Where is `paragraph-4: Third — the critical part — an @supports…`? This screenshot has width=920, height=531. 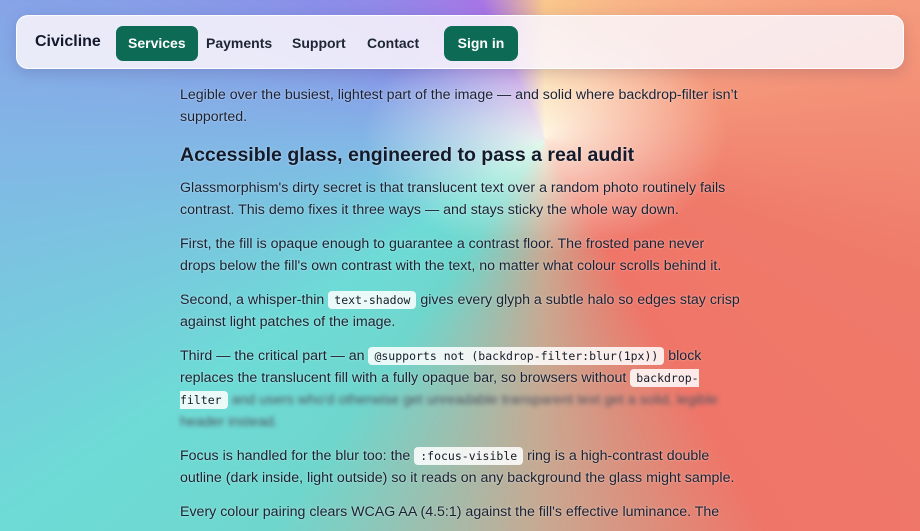 paragraph-4: Third — the critical part — an @supports… is located at coordinates (460, 389).